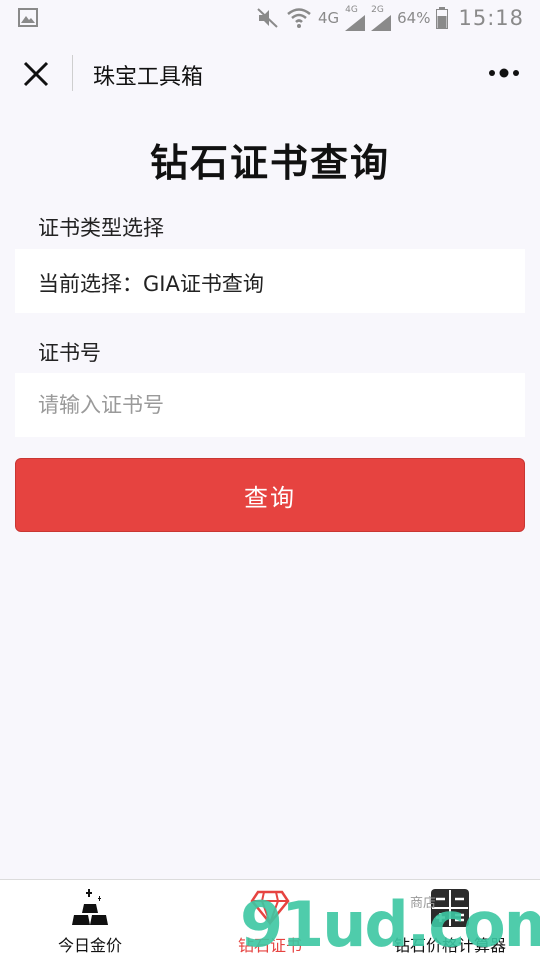  I want to click on app-title: 珠宝工具箱, so click(148, 77).